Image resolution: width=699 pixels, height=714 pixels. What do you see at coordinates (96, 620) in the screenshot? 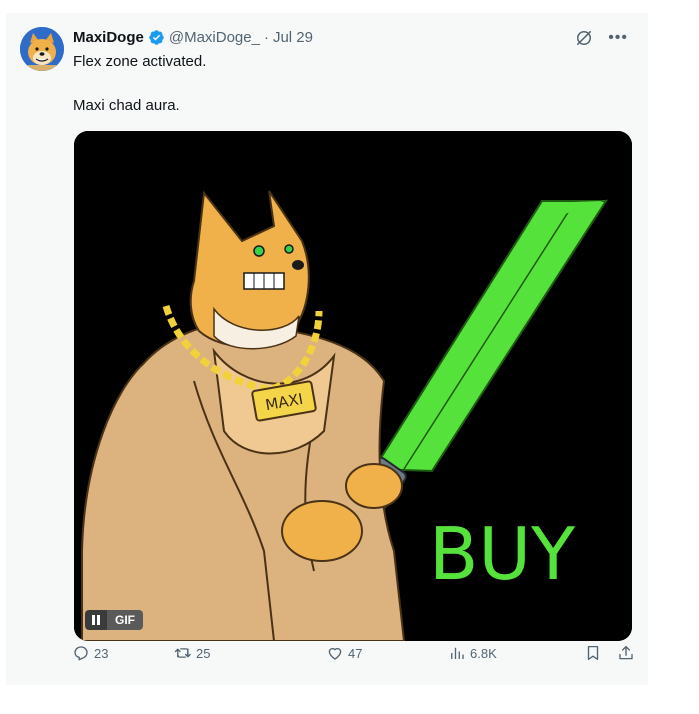
I see `pause-icon` at bounding box center [96, 620].